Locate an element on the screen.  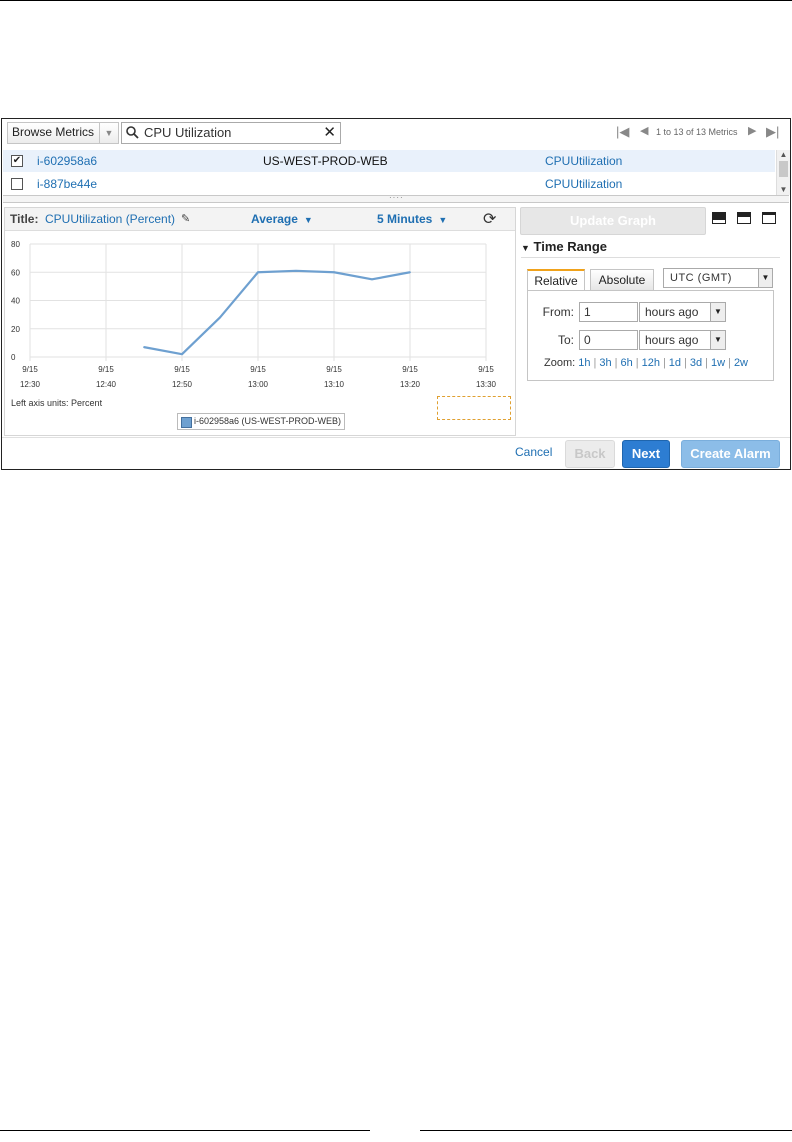
statistic-dropdown: Average ▼ is located at coordinates (282, 219).